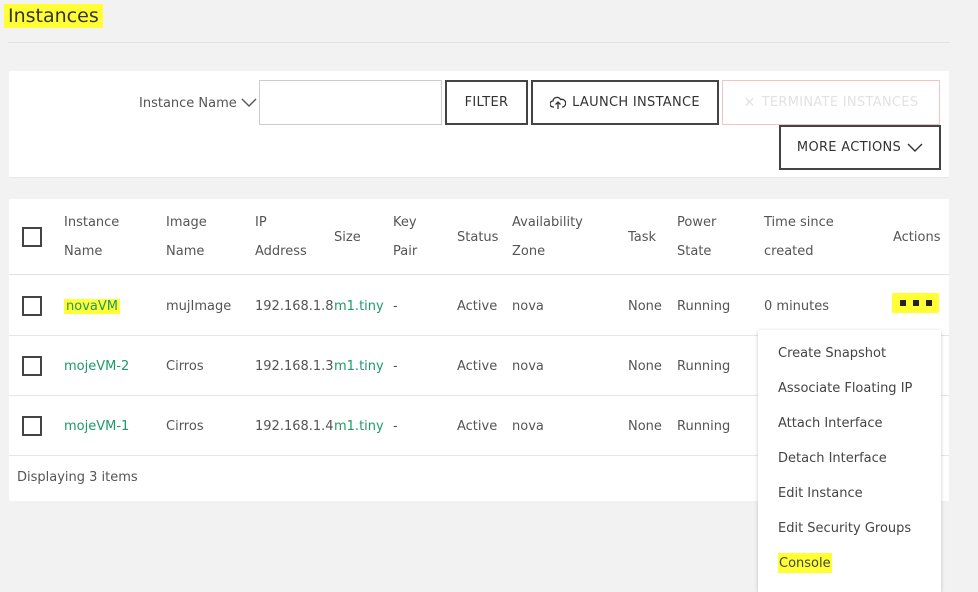 The height and width of the screenshot is (592, 978). Describe the element at coordinates (917, 237) in the screenshot. I see `header-actions: Actions` at that location.